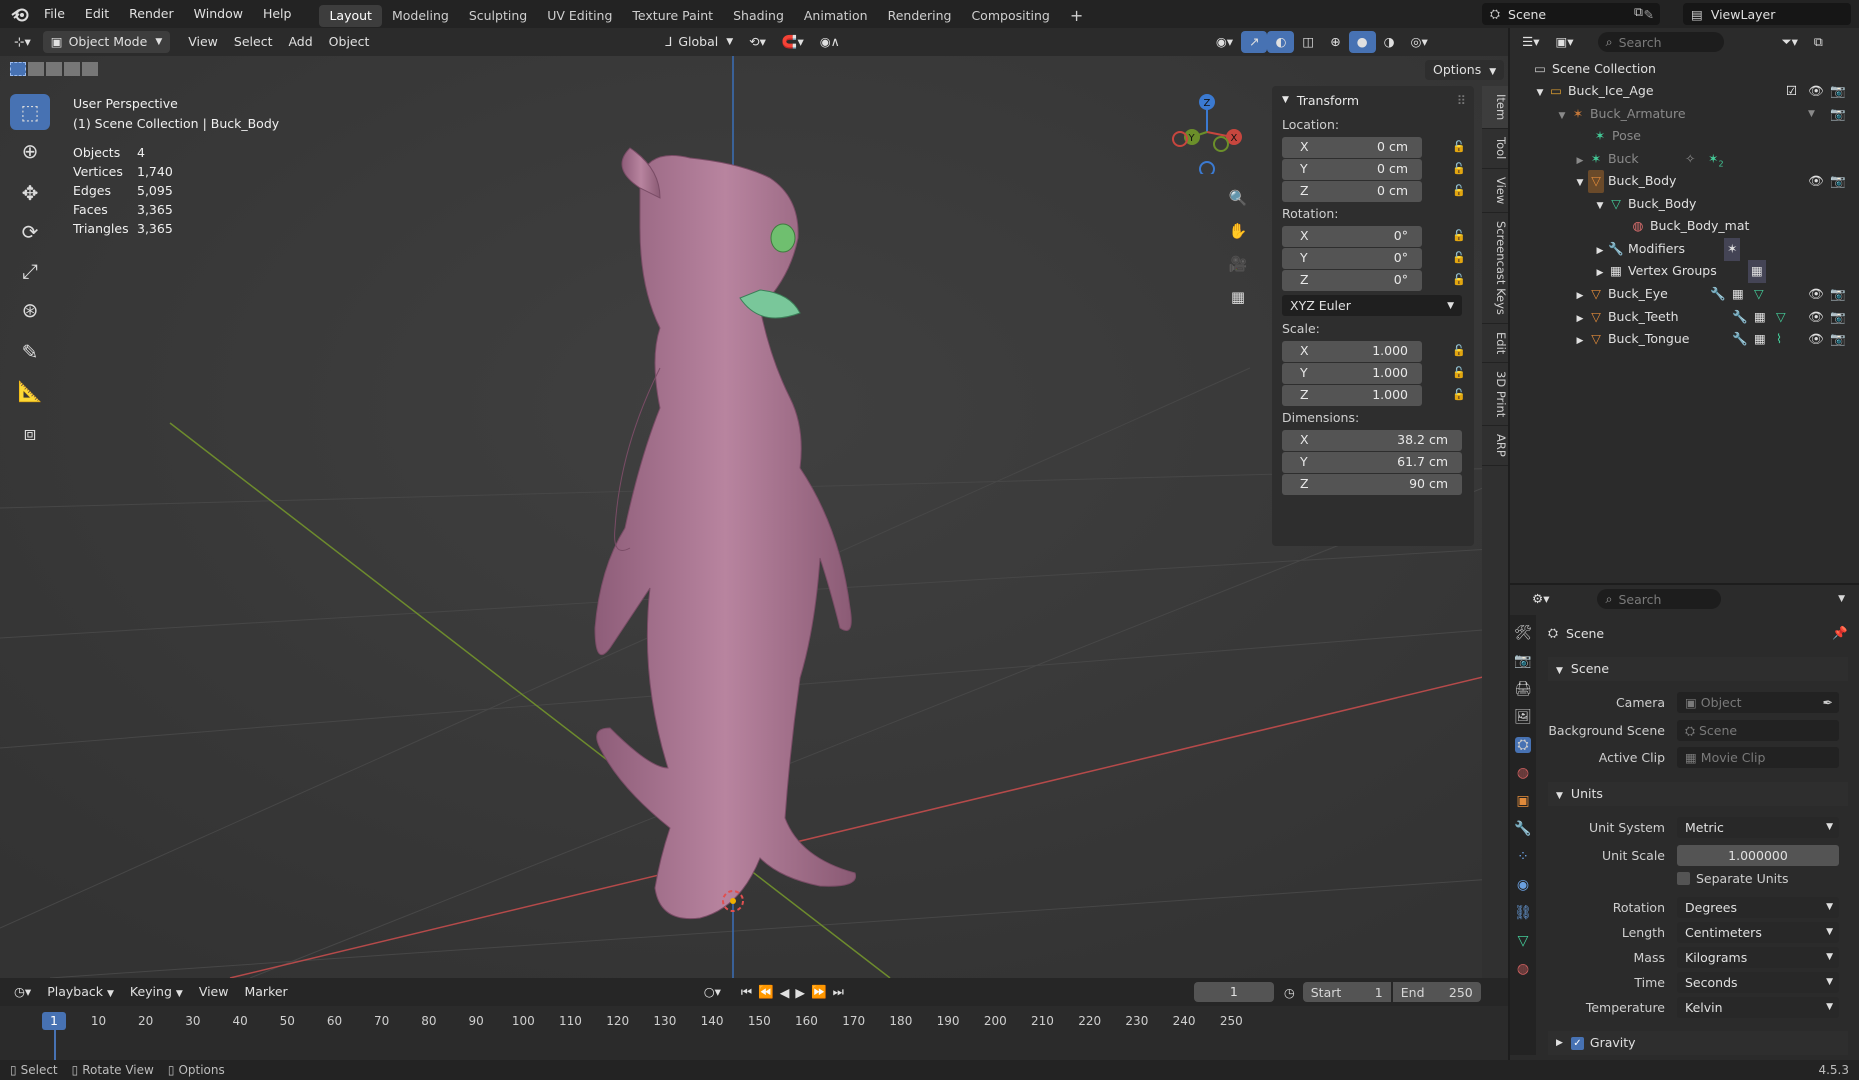  What do you see at coordinates (758, 16) in the screenshot?
I see `tab-shading: Shading` at bounding box center [758, 16].